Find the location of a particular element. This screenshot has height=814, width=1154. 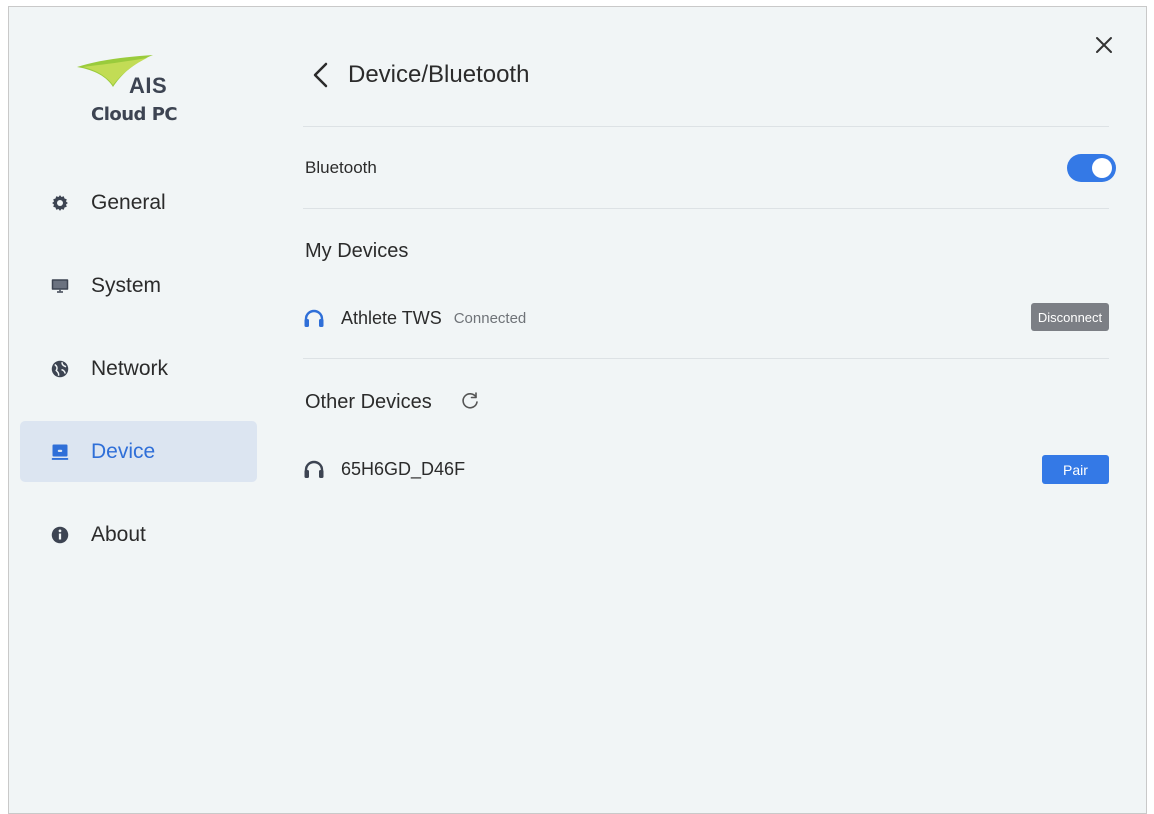

device-icon is located at coordinates (60, 452).